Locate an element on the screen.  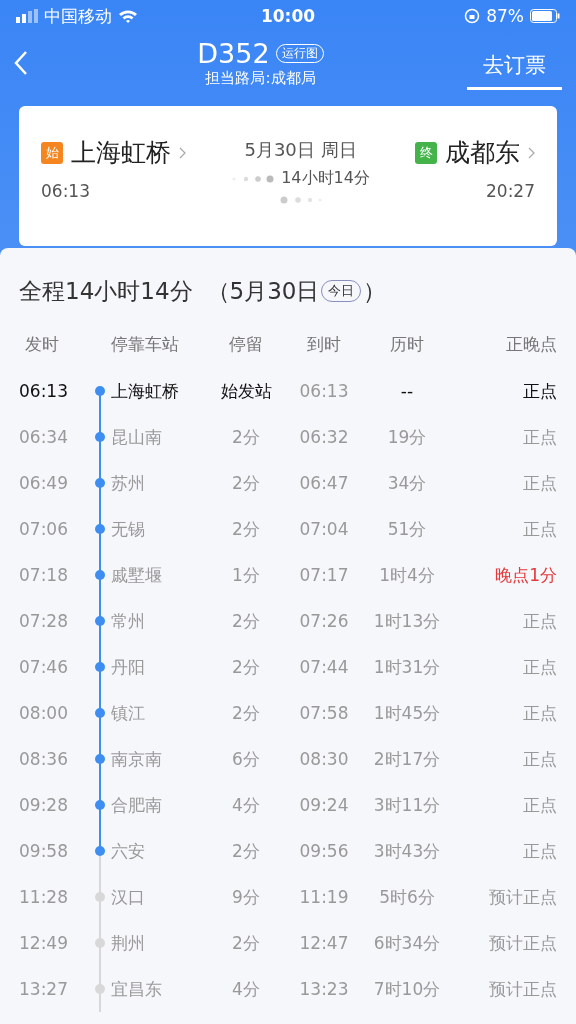
arrival-cell-text: 08:30 is located at coordinates (324, 759).